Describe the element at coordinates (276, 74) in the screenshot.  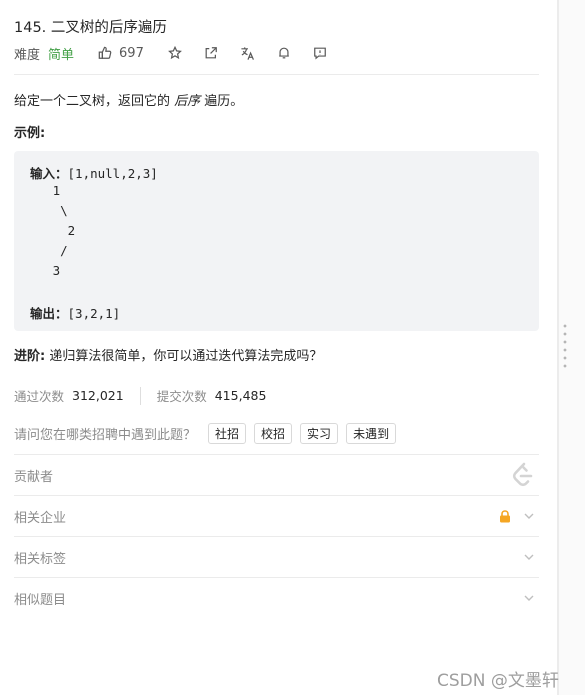
I see `header-divider` at that location.